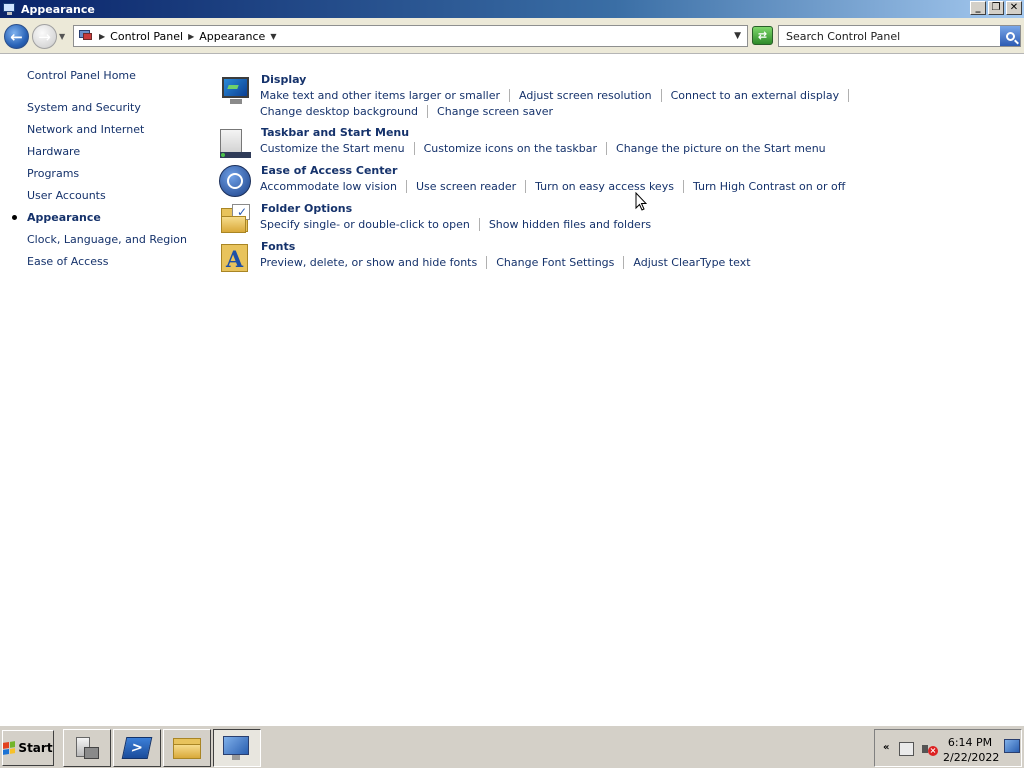  What do you see at coordinates (339, 111) in the screenshot?
I see `task-link: Change desktop background` at bounding box center [339, 111].